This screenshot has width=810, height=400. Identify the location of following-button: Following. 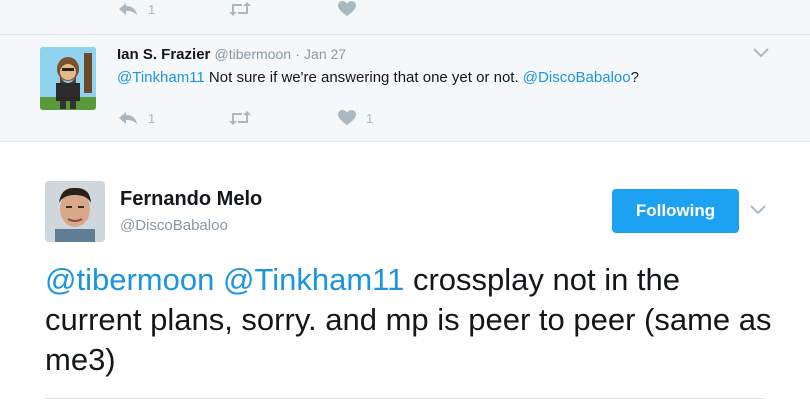
(675, 211).